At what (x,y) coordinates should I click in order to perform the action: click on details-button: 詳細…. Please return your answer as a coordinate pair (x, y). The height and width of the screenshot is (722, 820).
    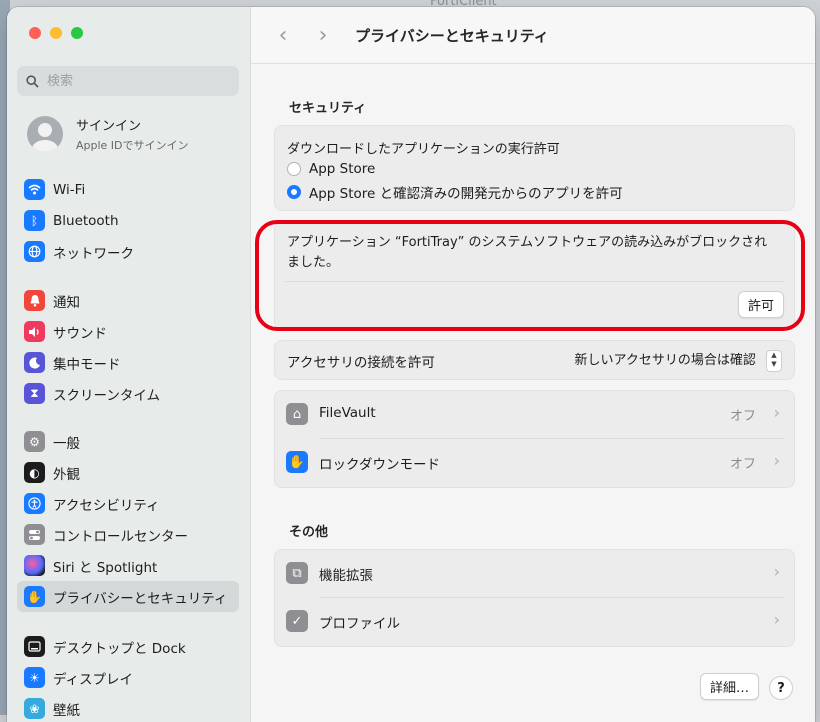
    Looking at the image, I should click on (729, 686).